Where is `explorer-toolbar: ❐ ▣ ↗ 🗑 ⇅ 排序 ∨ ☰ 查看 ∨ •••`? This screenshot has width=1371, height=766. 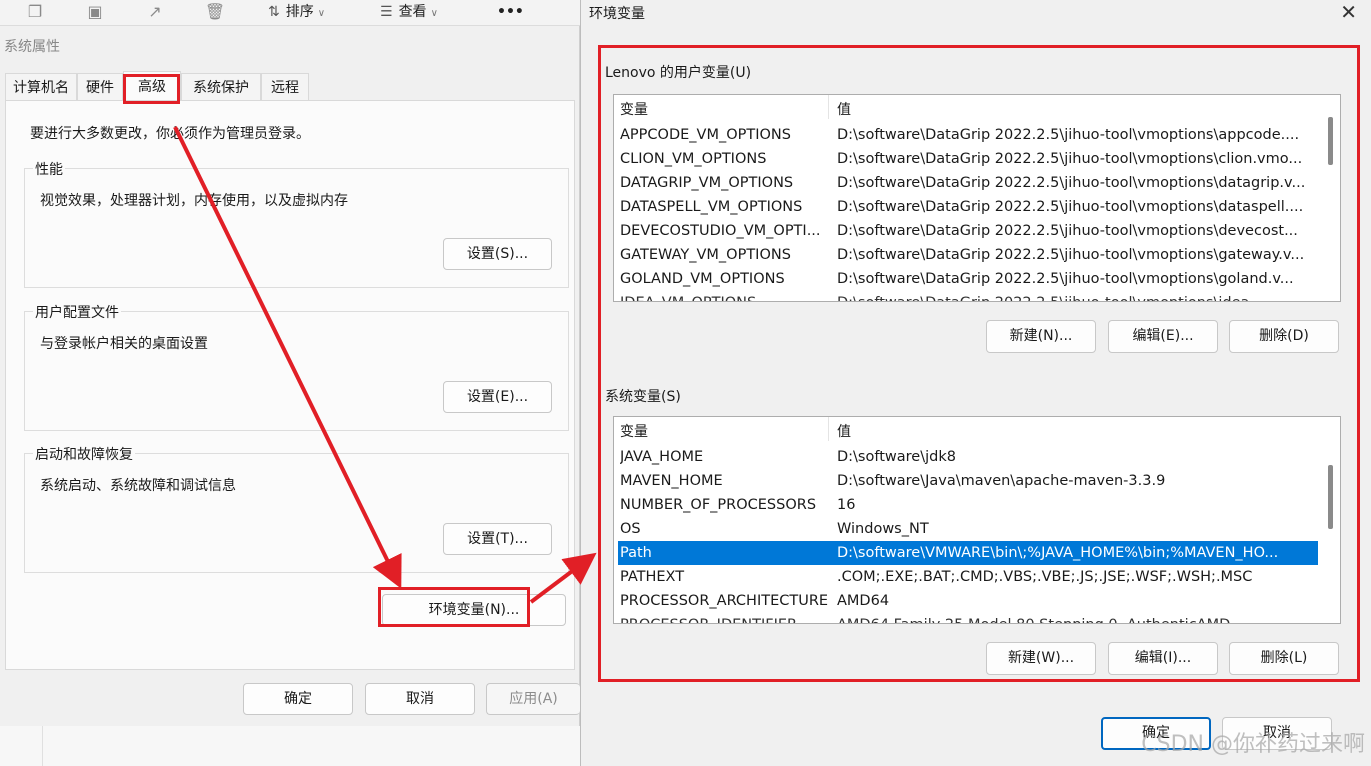 explorer-toolbar: ❐ ▣ ↗ 🗑 ⇅ 排序 ∨ ☰ 查看 ∨ ••• is located at coordinates (290, 13).